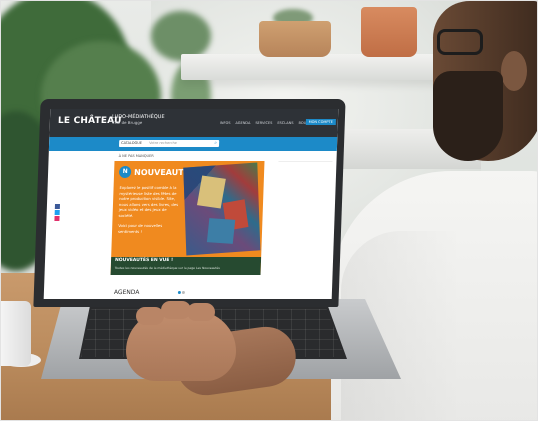 This screenshot has height=421, width=538. What do you see at coordinates (182, 288) in the screenshot?
I see `carousel-dots` at bounding box center [182, 288].